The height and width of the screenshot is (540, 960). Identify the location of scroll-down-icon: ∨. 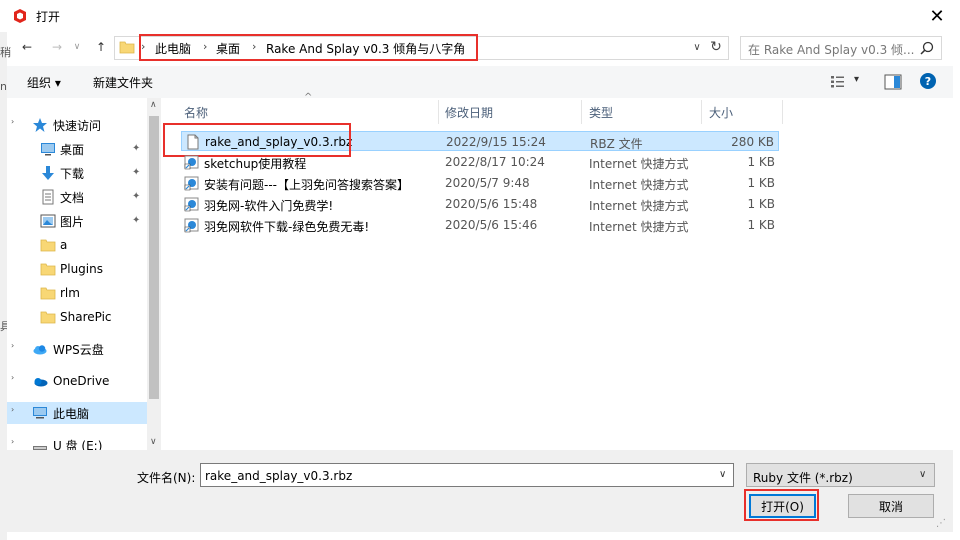
(153, 442).